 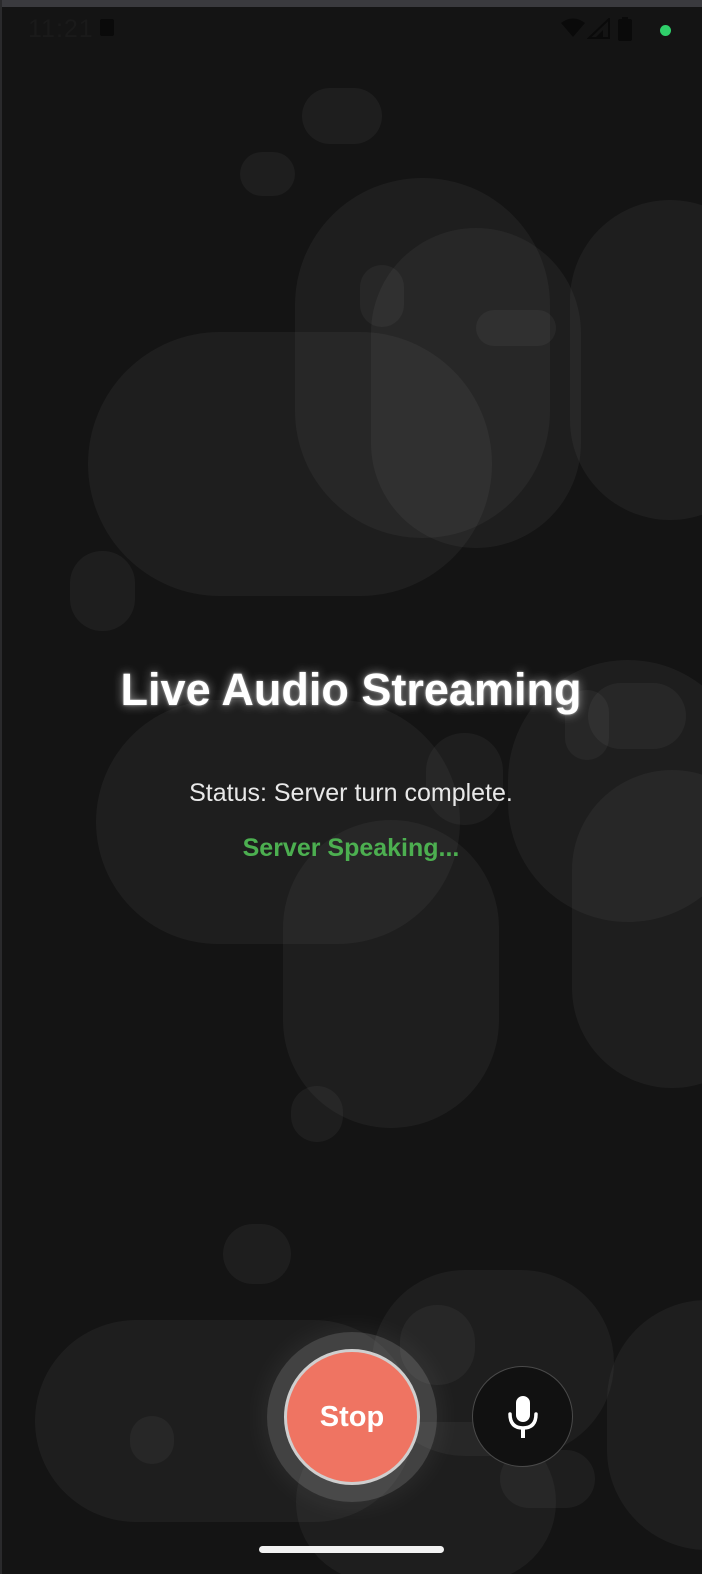 I want to click on stop-button-label: Stop, so click(x=352, y=1416).